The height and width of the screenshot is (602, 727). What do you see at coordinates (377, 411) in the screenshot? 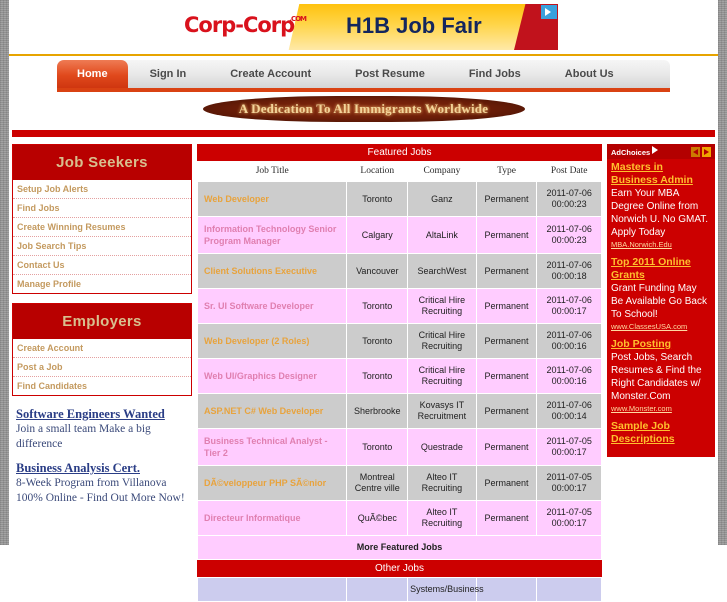
I see `cell-location: Sherbrooke` at bounding box center [377, 411].